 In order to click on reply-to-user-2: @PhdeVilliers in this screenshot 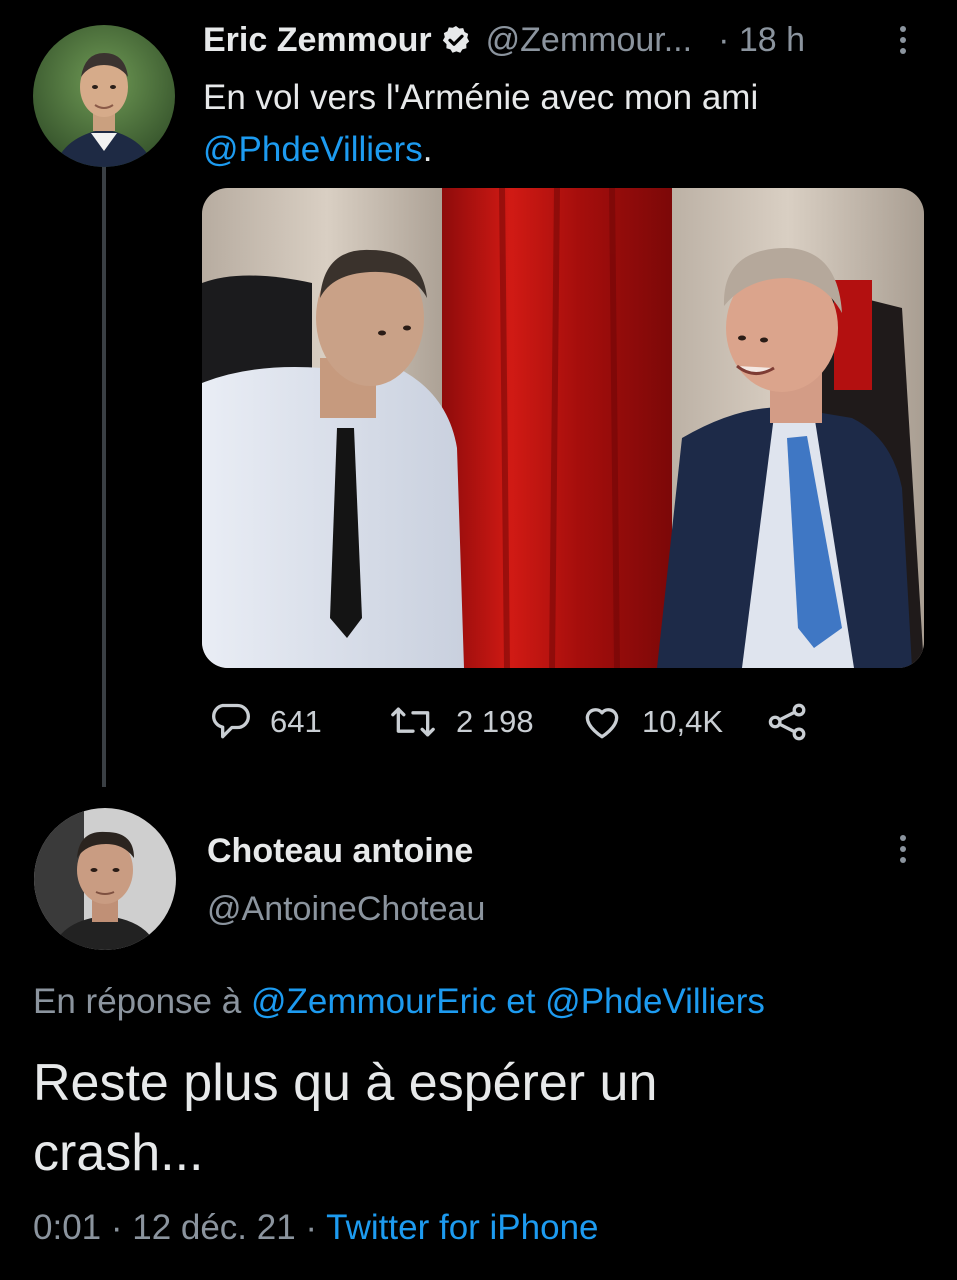, I will do `click(655, 1001)`.